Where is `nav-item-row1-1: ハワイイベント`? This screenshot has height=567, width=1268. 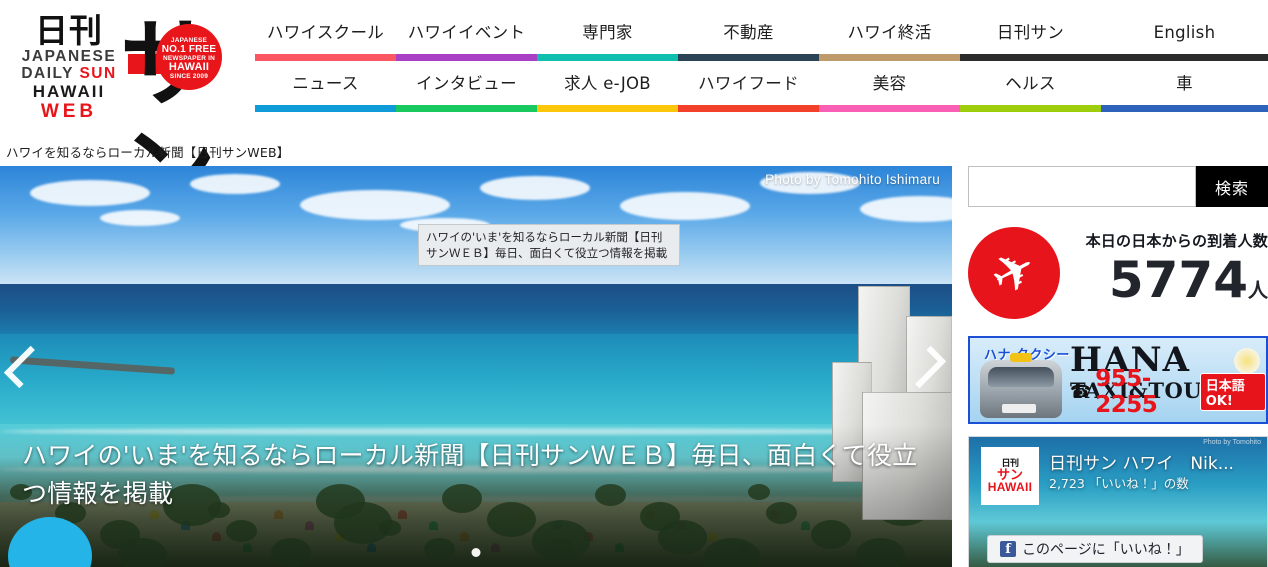 nav-item-row1-1: ハワイイベント is located at coordinates (466, 36).